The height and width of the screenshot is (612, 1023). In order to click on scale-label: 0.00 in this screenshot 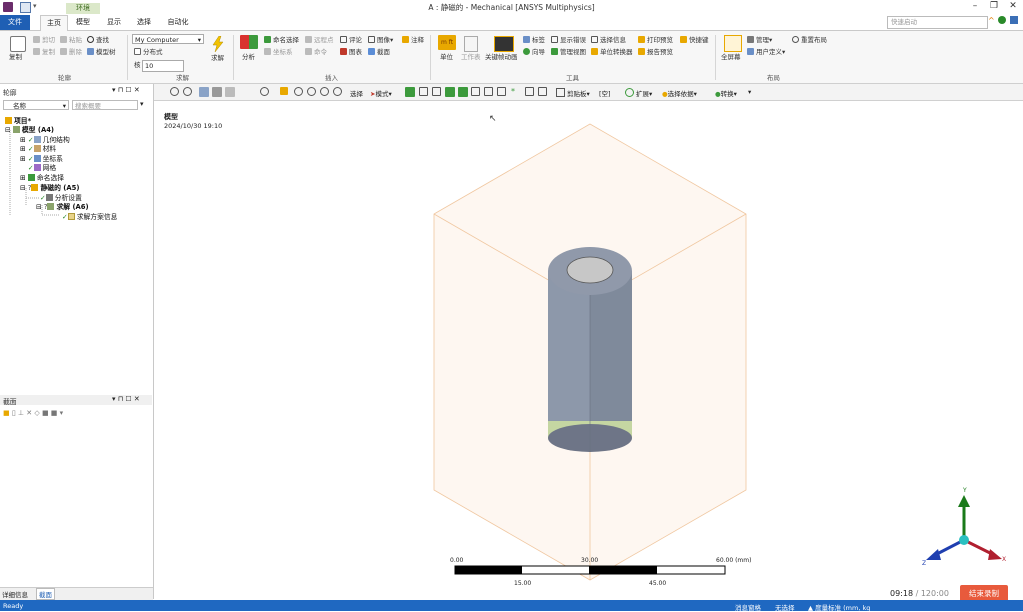, I will do `click(457, 560)`.